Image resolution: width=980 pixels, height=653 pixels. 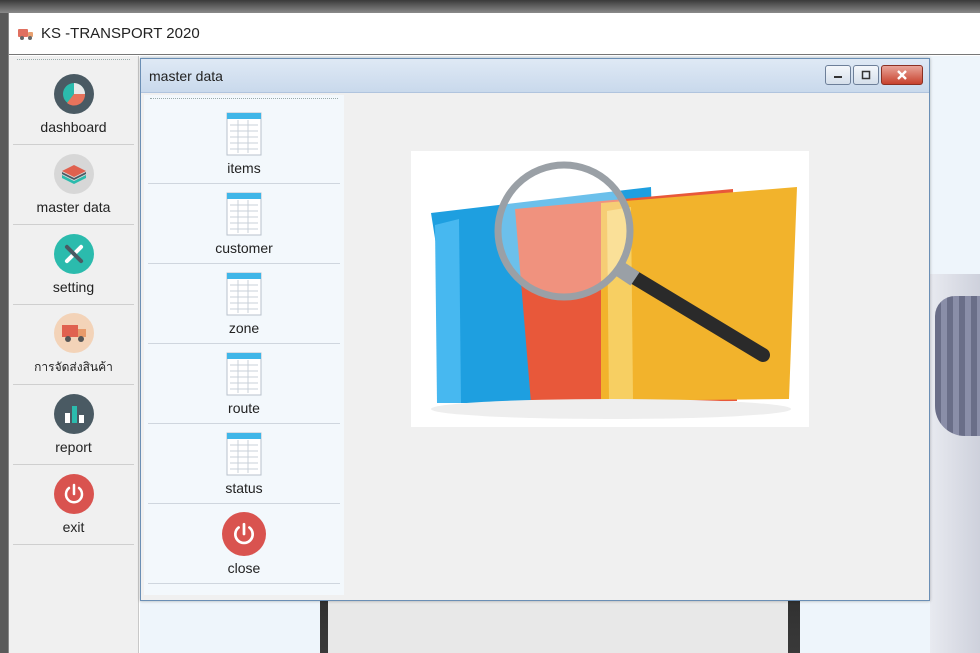 I want to click on sidebar-item-setting: setting, so click(x=73, y=265).